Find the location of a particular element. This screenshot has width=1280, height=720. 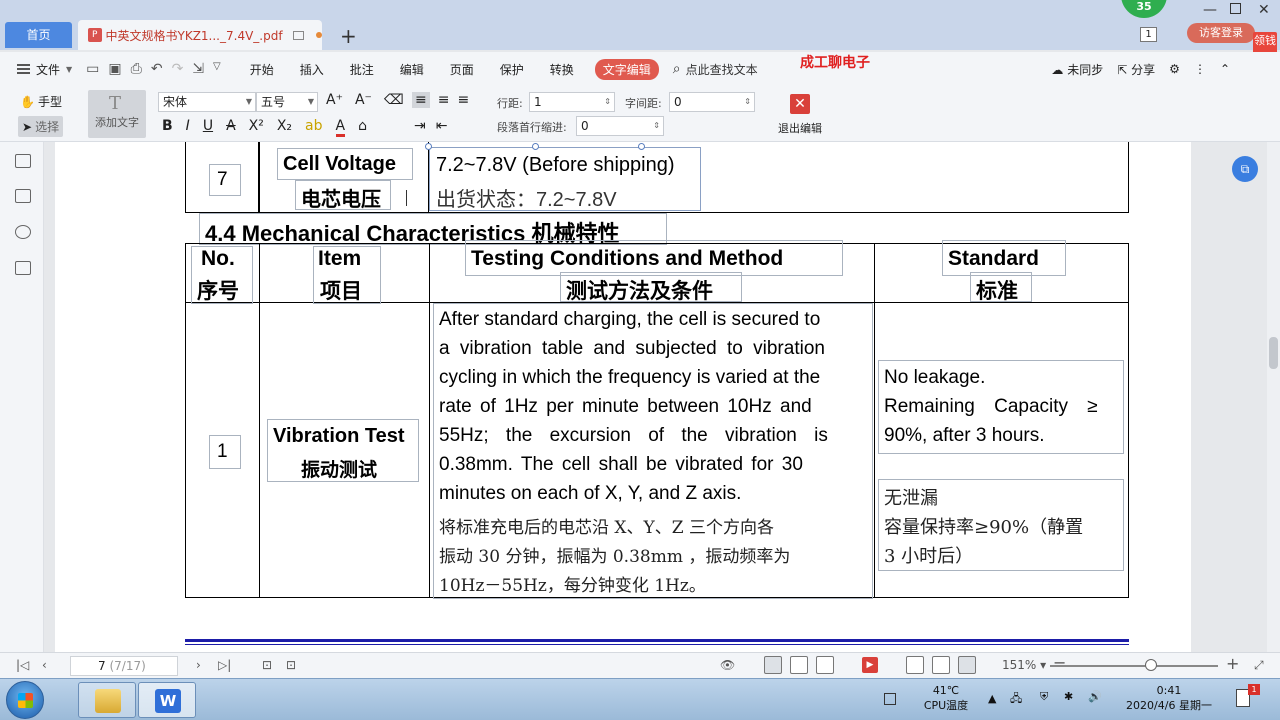

align-center-icon: ≡ is located at coordinates (444, 100).